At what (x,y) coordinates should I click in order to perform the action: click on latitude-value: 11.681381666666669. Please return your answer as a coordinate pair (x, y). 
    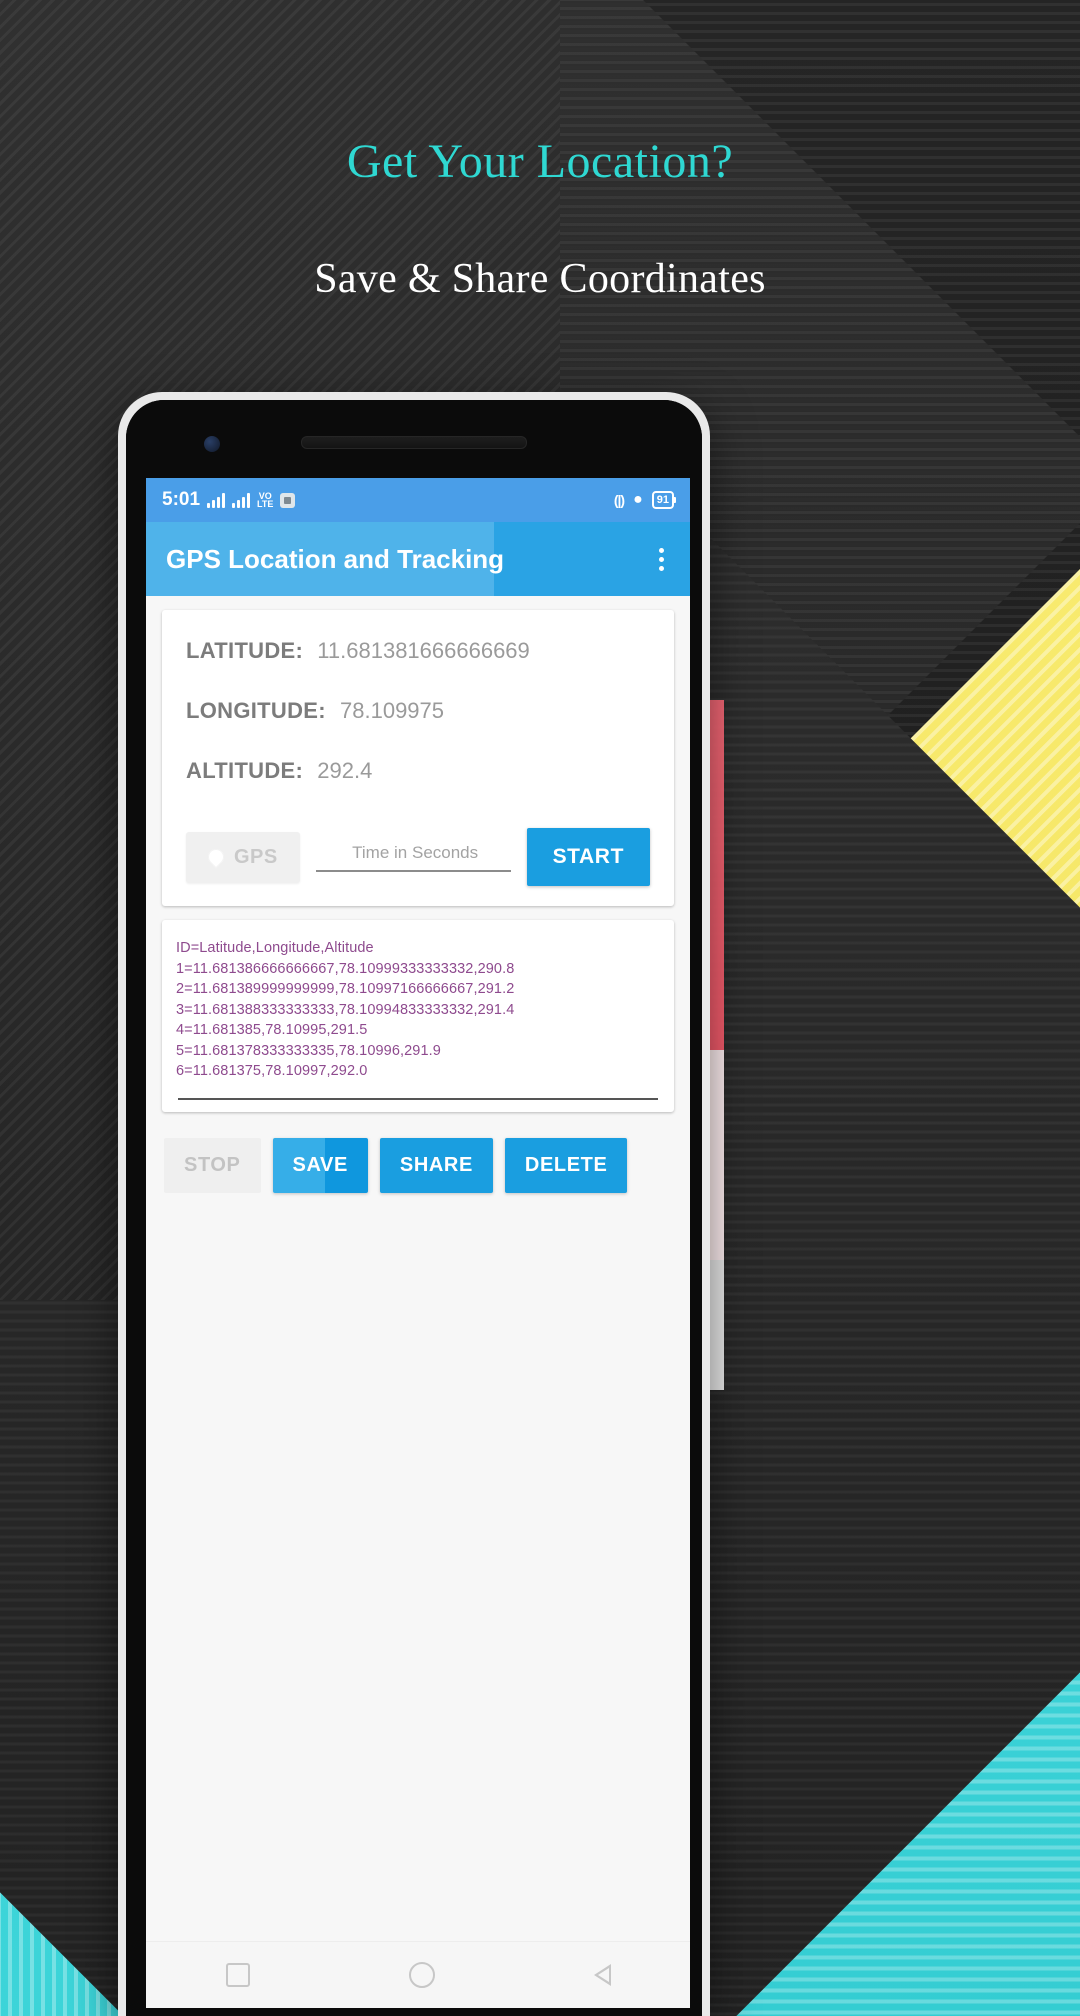
    Looking at the image, I should click on (423, 650).